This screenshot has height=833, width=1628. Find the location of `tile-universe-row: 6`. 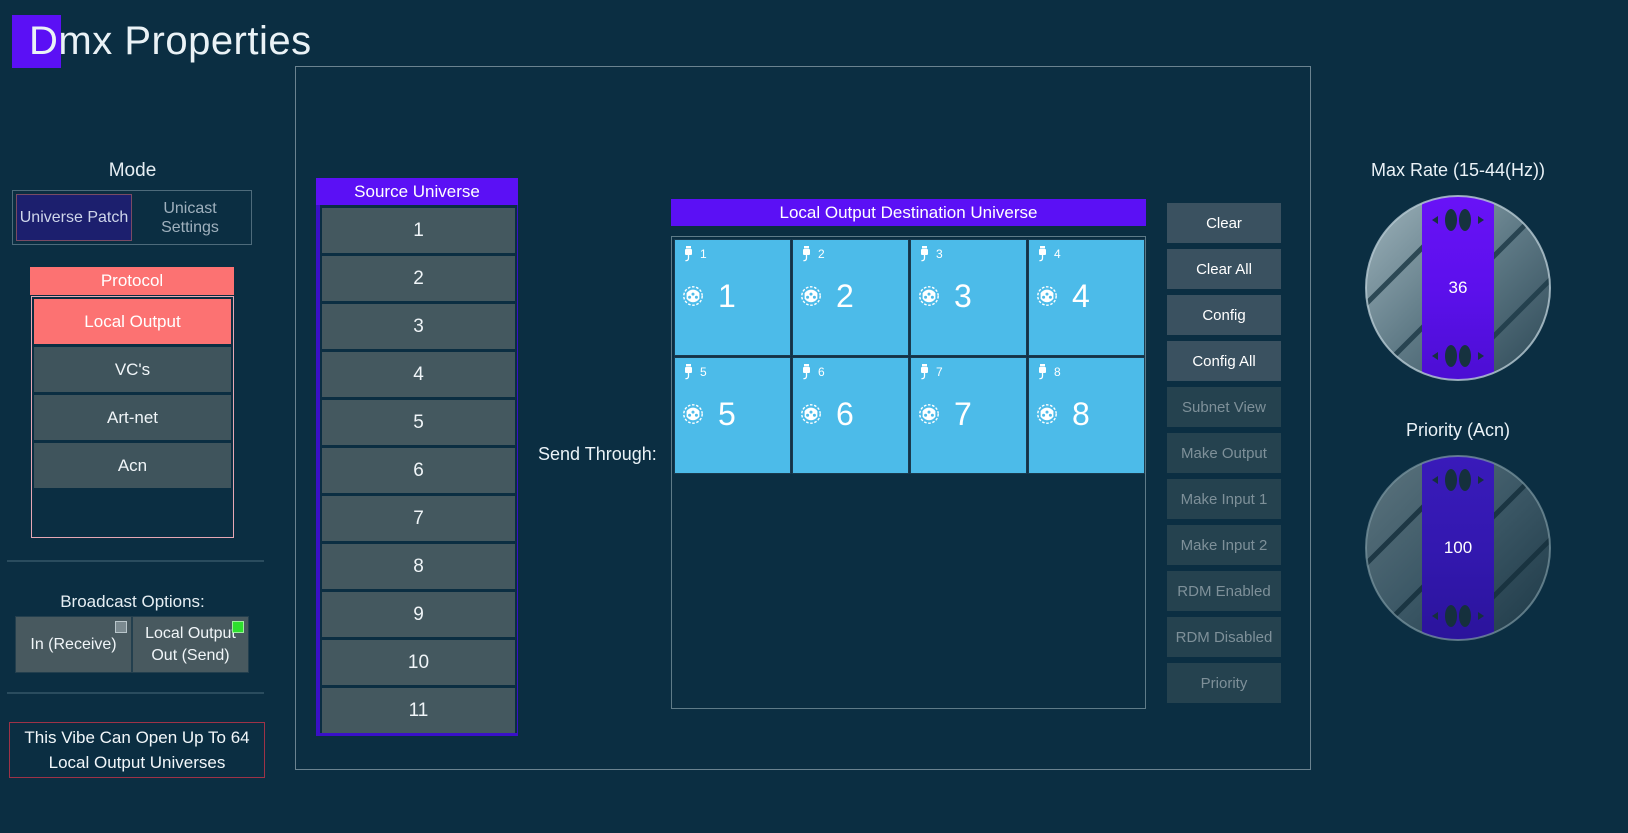

tile-universe-row: 6 is located at coordinates (827, 414).